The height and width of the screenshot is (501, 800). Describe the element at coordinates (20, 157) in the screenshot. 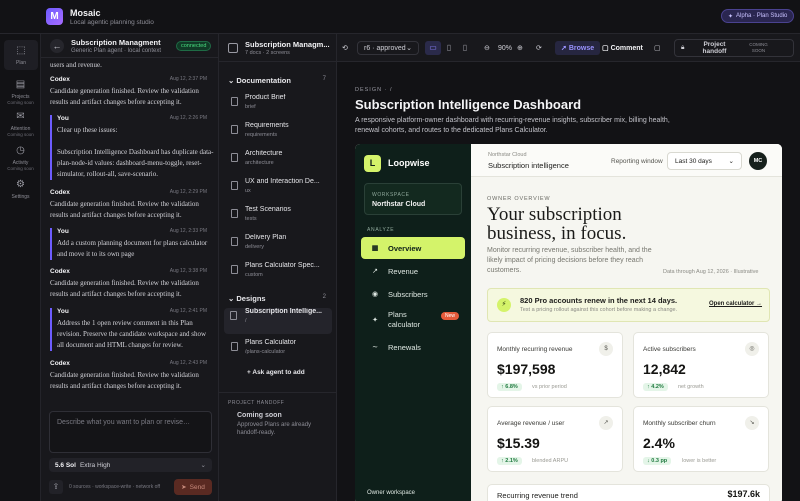

I see `rail-activity: ◷ Activity Coming soon` at that location.